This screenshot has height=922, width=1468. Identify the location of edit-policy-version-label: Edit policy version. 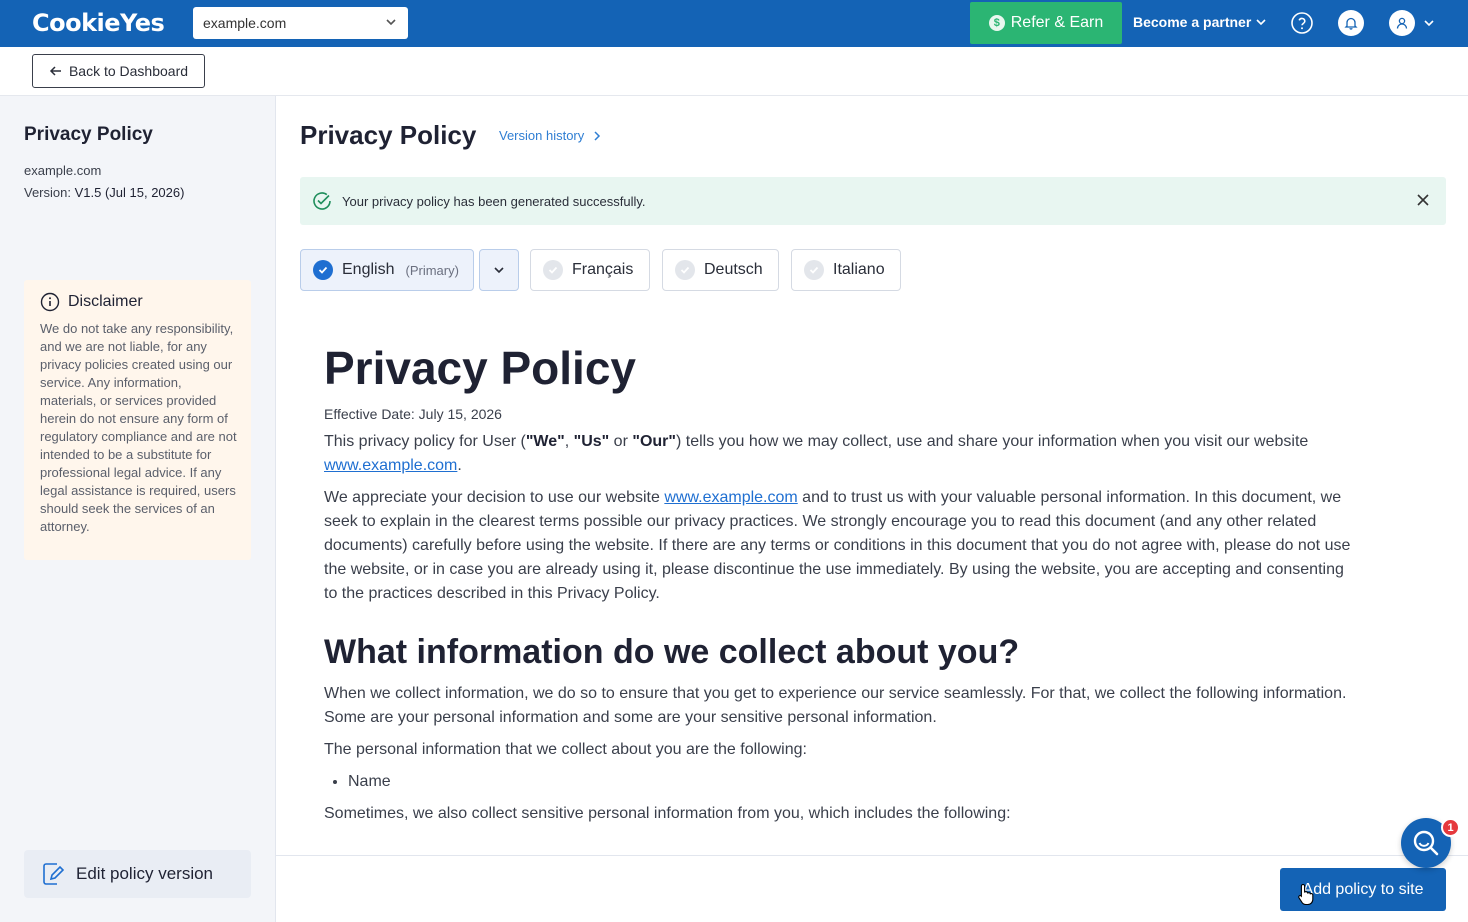
(145, 873).